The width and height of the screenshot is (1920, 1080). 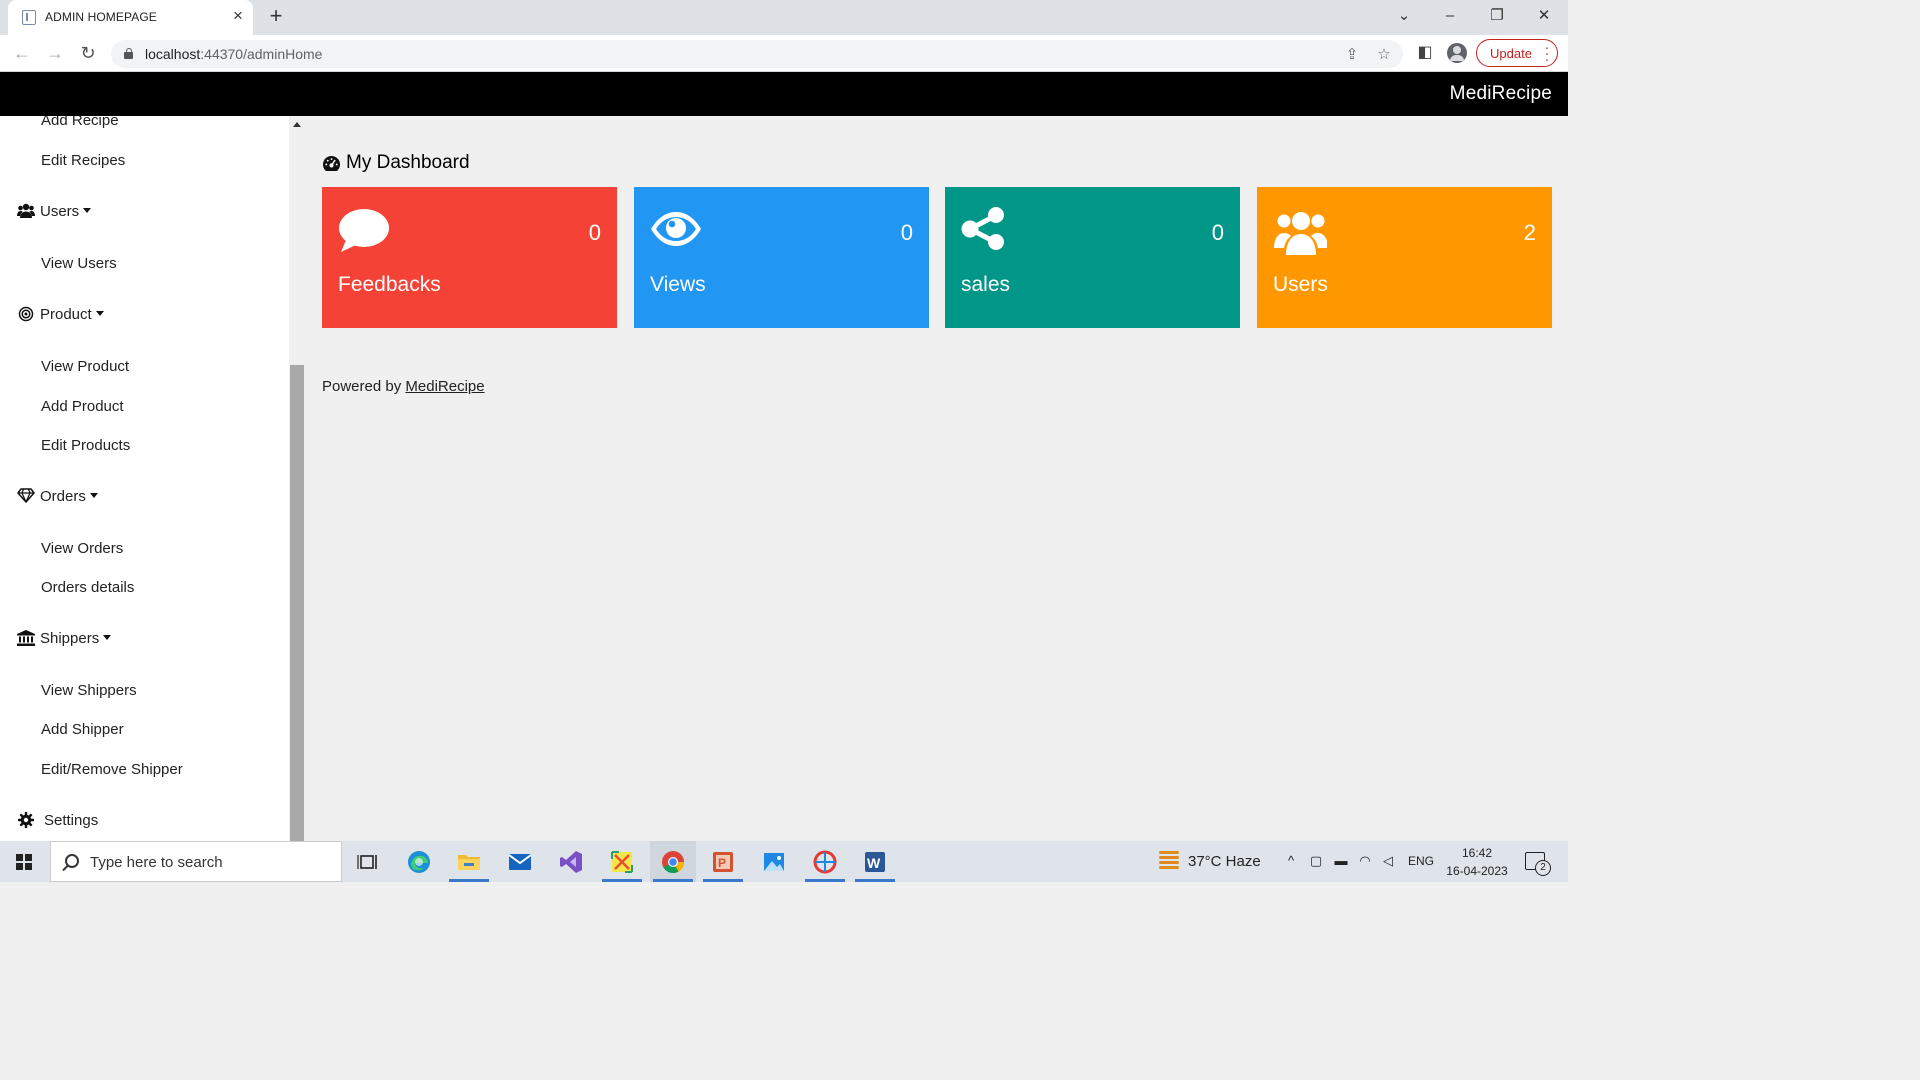 What do you see at coordinates (1544, 16) in the screenshot?
I see `close-window-button: ✕` at bounding box center [1544, 16].